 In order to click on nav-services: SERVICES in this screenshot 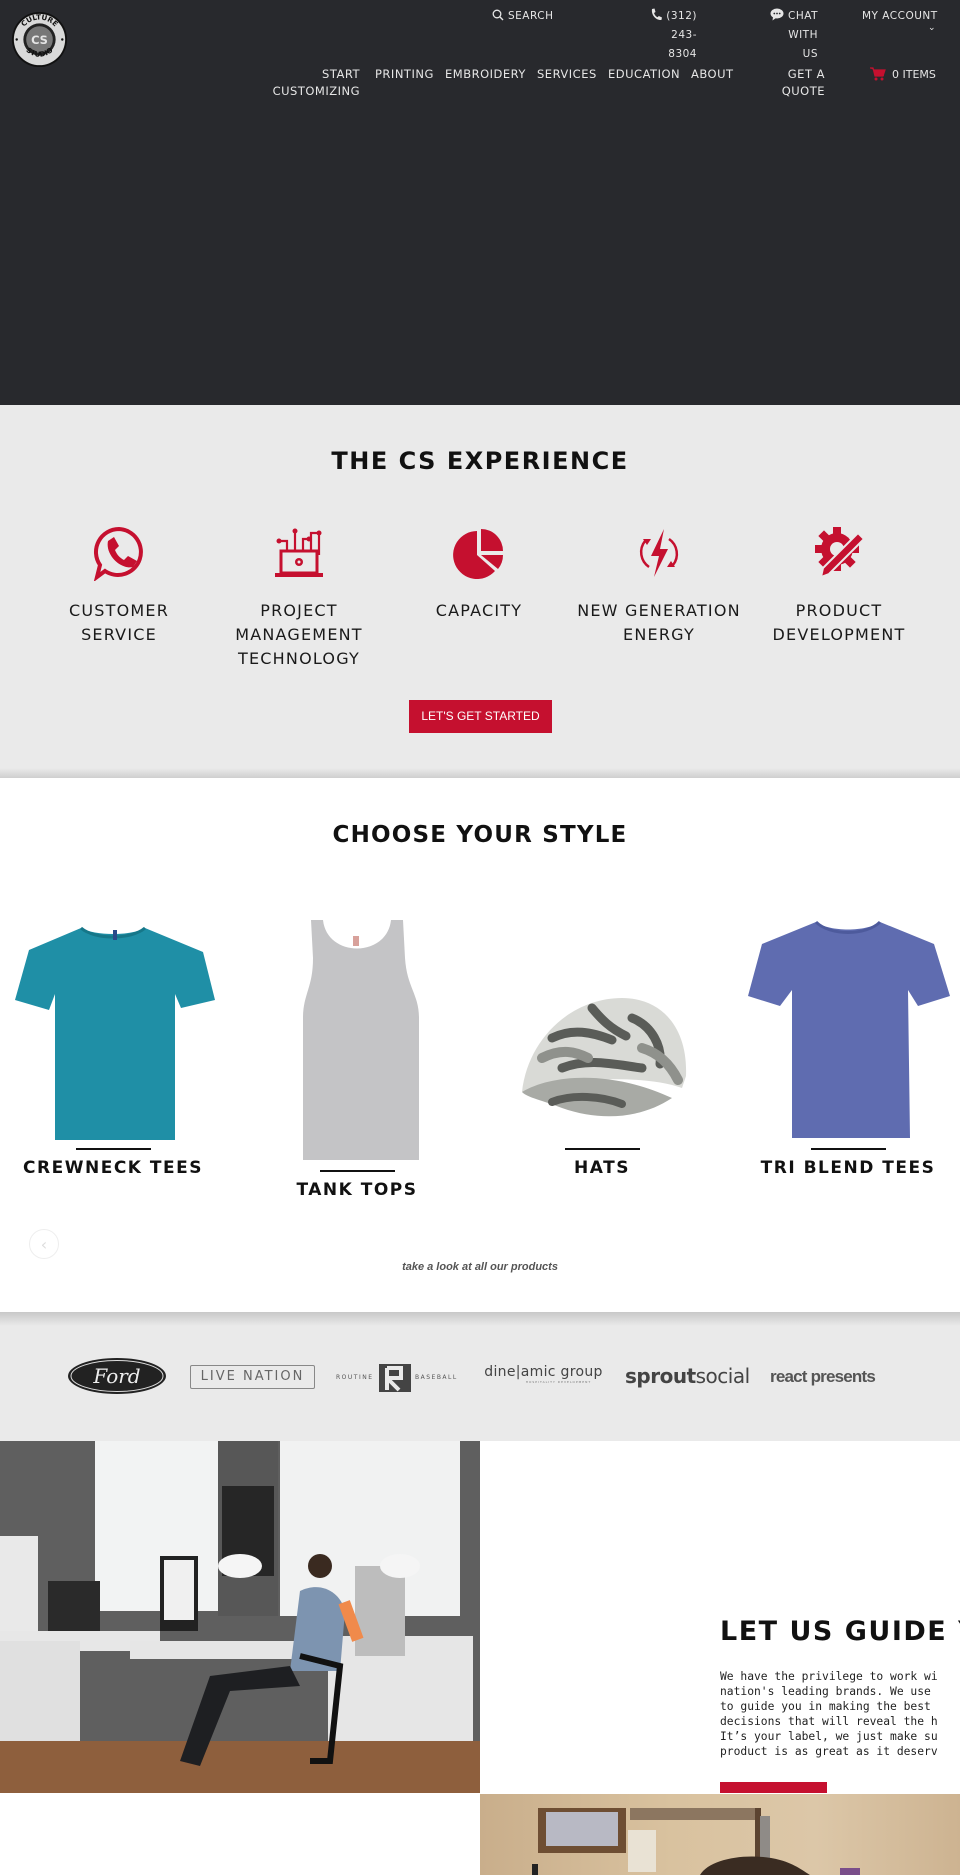, I will do `click(567, 74)`.